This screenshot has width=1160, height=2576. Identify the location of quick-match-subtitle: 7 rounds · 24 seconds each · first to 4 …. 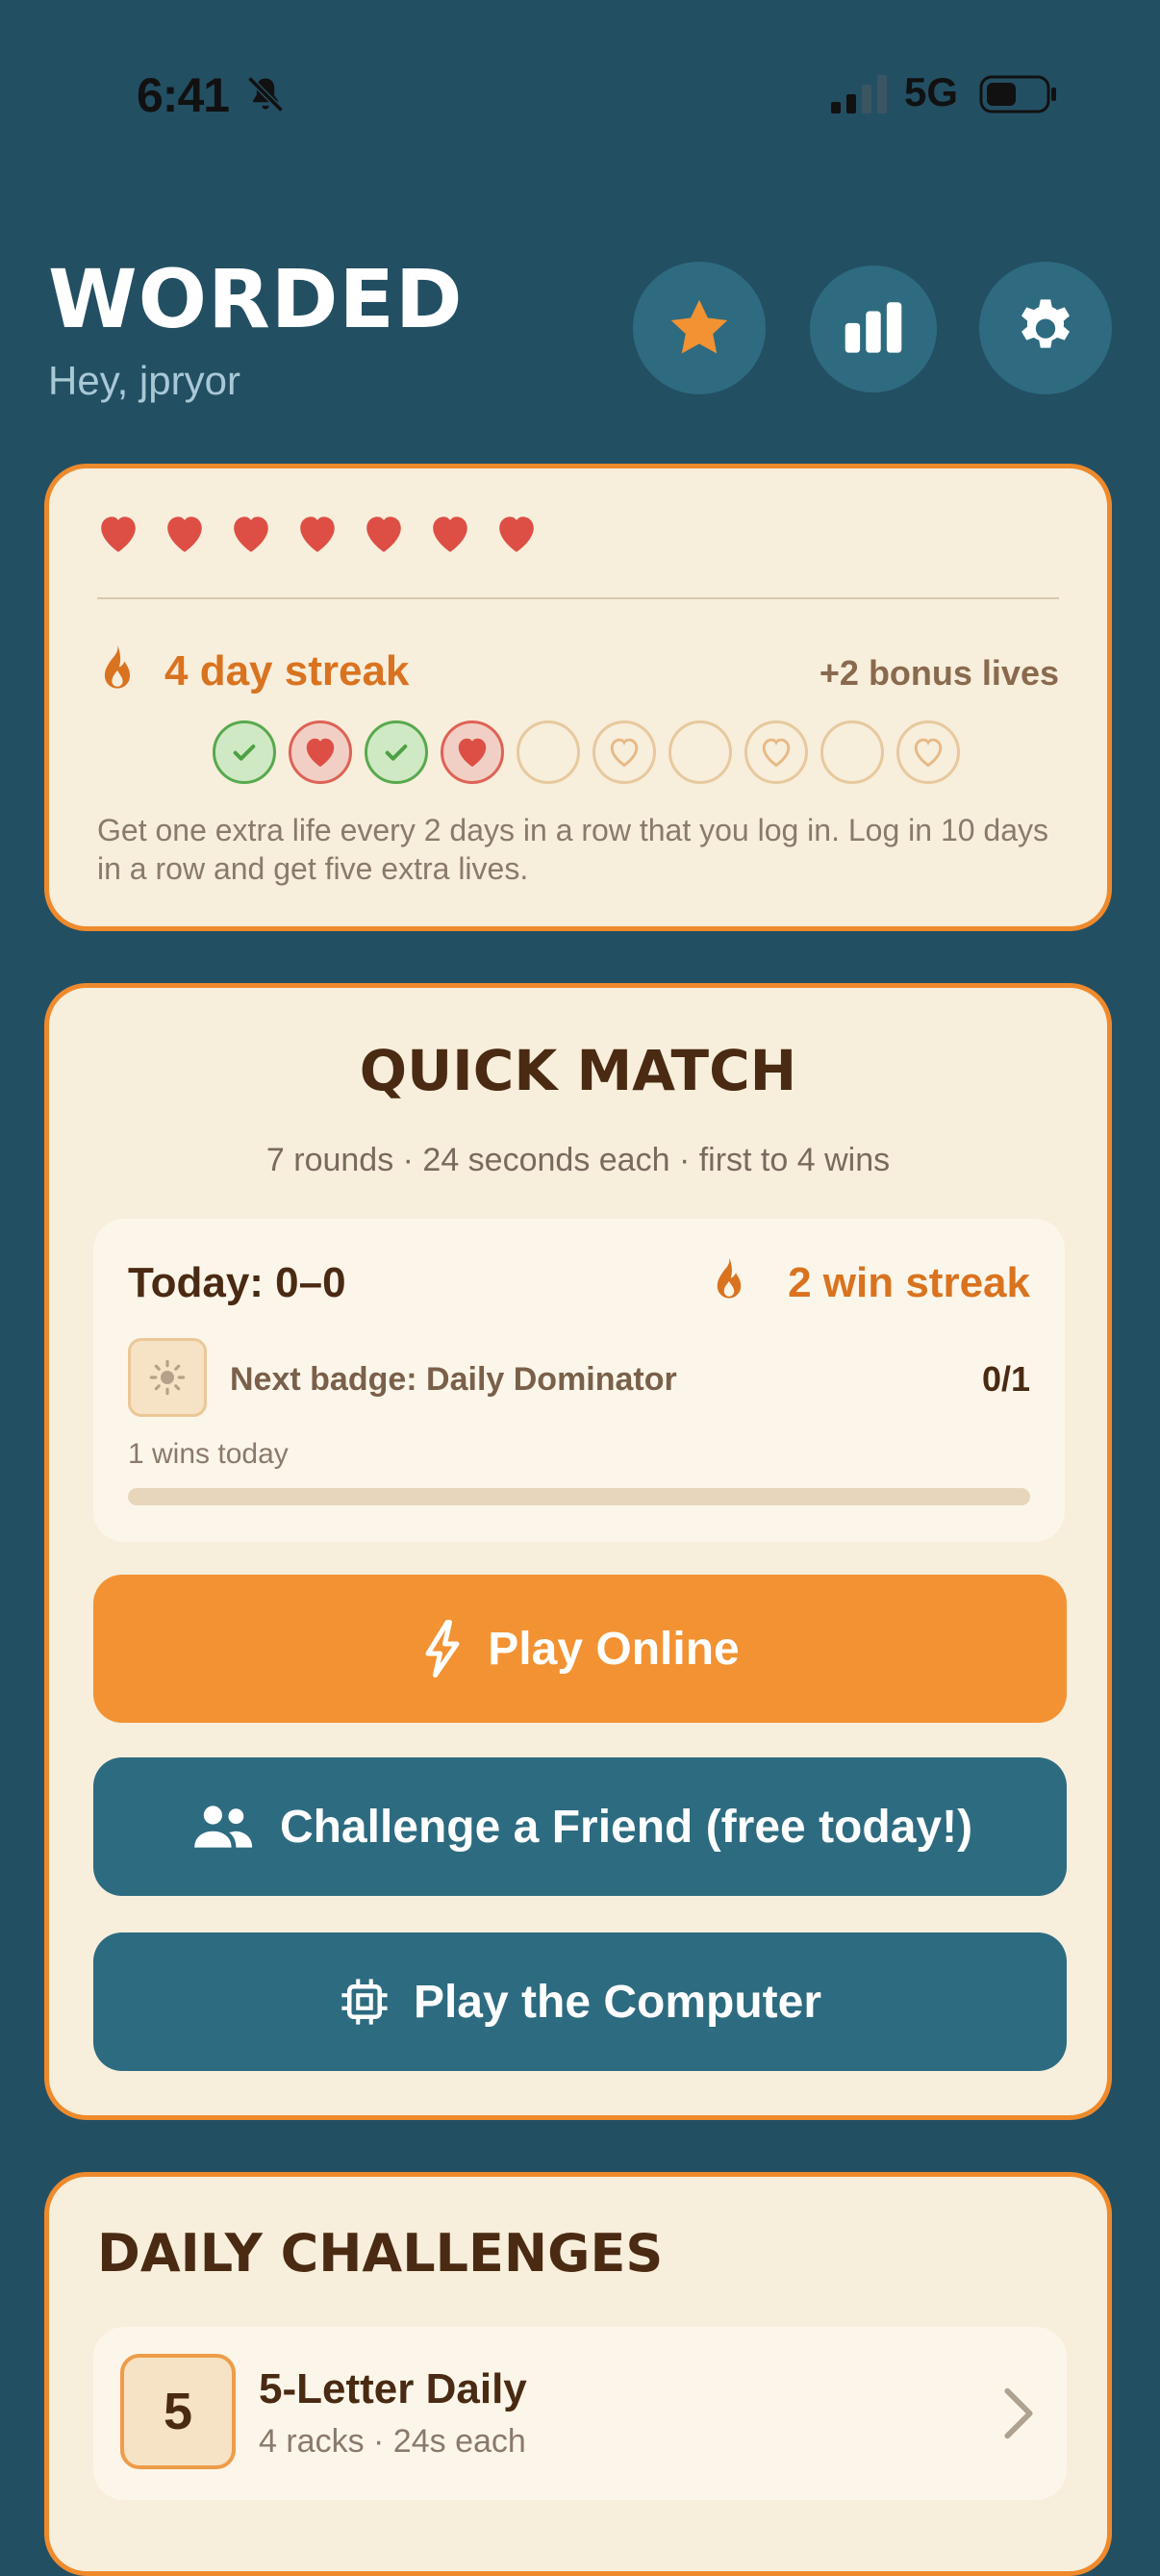
(578, 1160).